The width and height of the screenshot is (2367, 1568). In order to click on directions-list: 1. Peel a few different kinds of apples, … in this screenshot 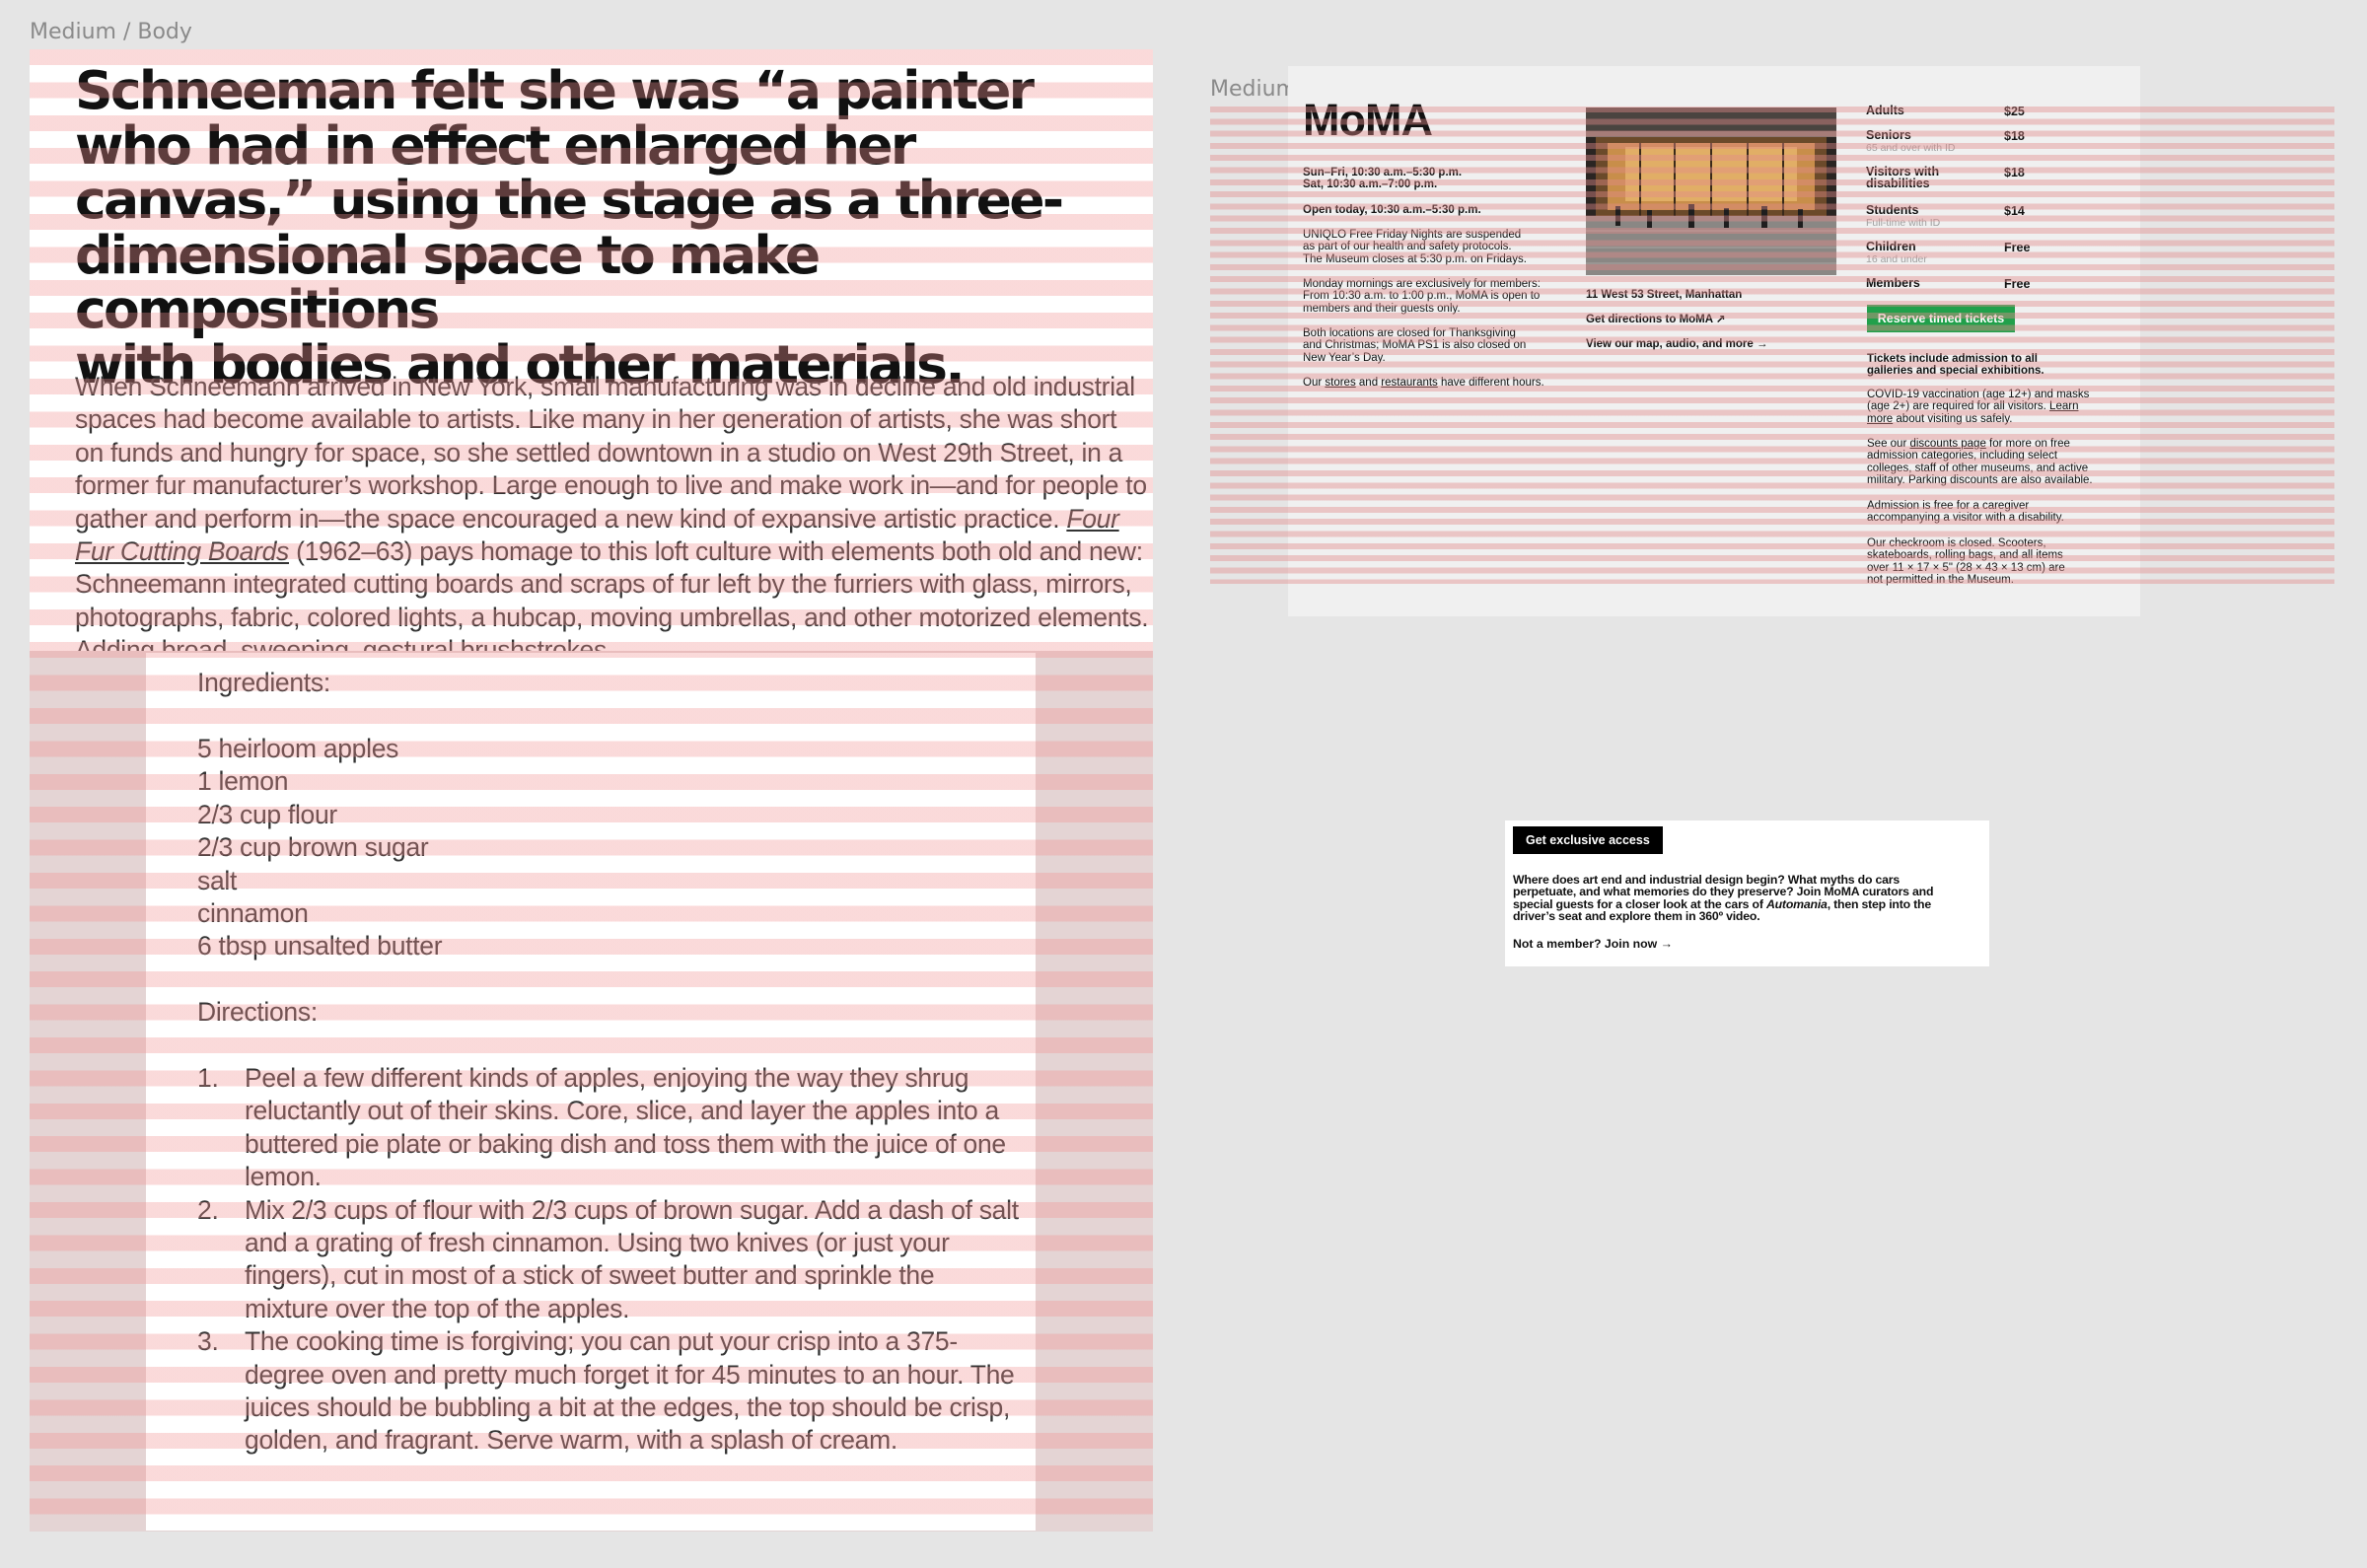, I will do `click(610, 1260)`.